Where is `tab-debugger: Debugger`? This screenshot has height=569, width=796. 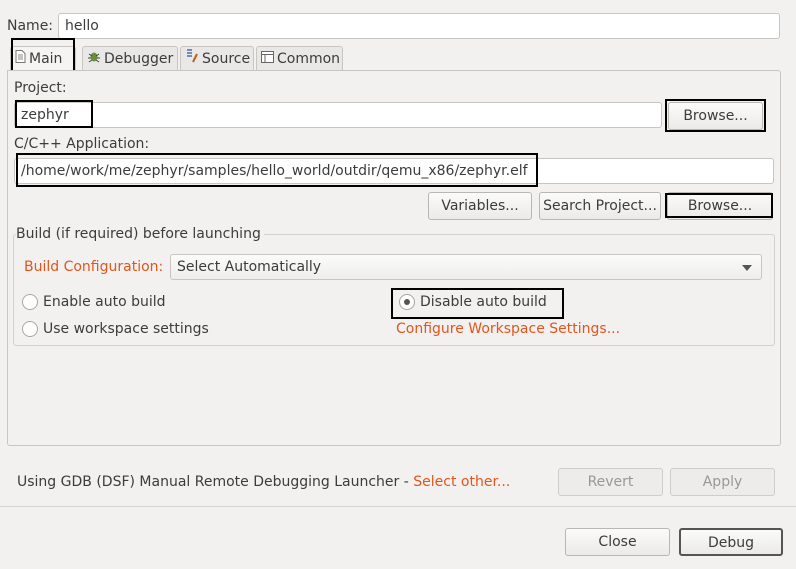
tab-debugger: Debugger is located at coordinates (130, 58).